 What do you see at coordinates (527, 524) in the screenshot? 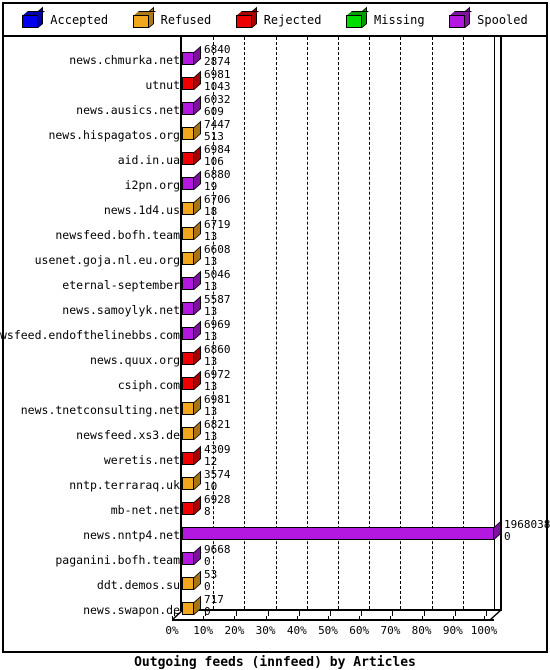
I see `bar-value-line1: 1968038` at bounding box center [527, 524].